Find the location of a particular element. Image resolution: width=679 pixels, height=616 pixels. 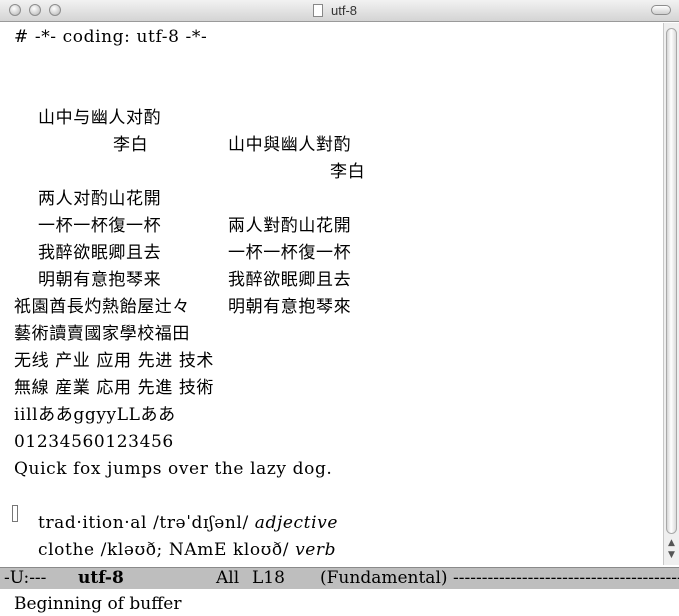

mixed-glyphs-line: iillああggyyLLああ is located at coordinates (95, 415).